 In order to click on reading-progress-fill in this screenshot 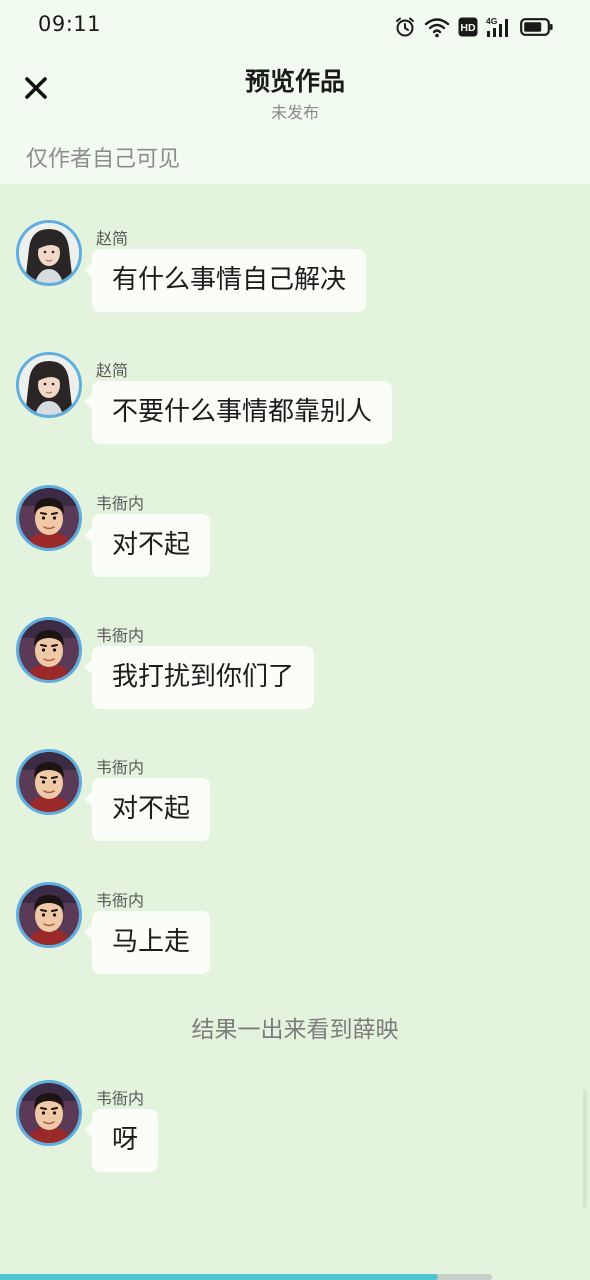, I will do `click(219, 1277)`.